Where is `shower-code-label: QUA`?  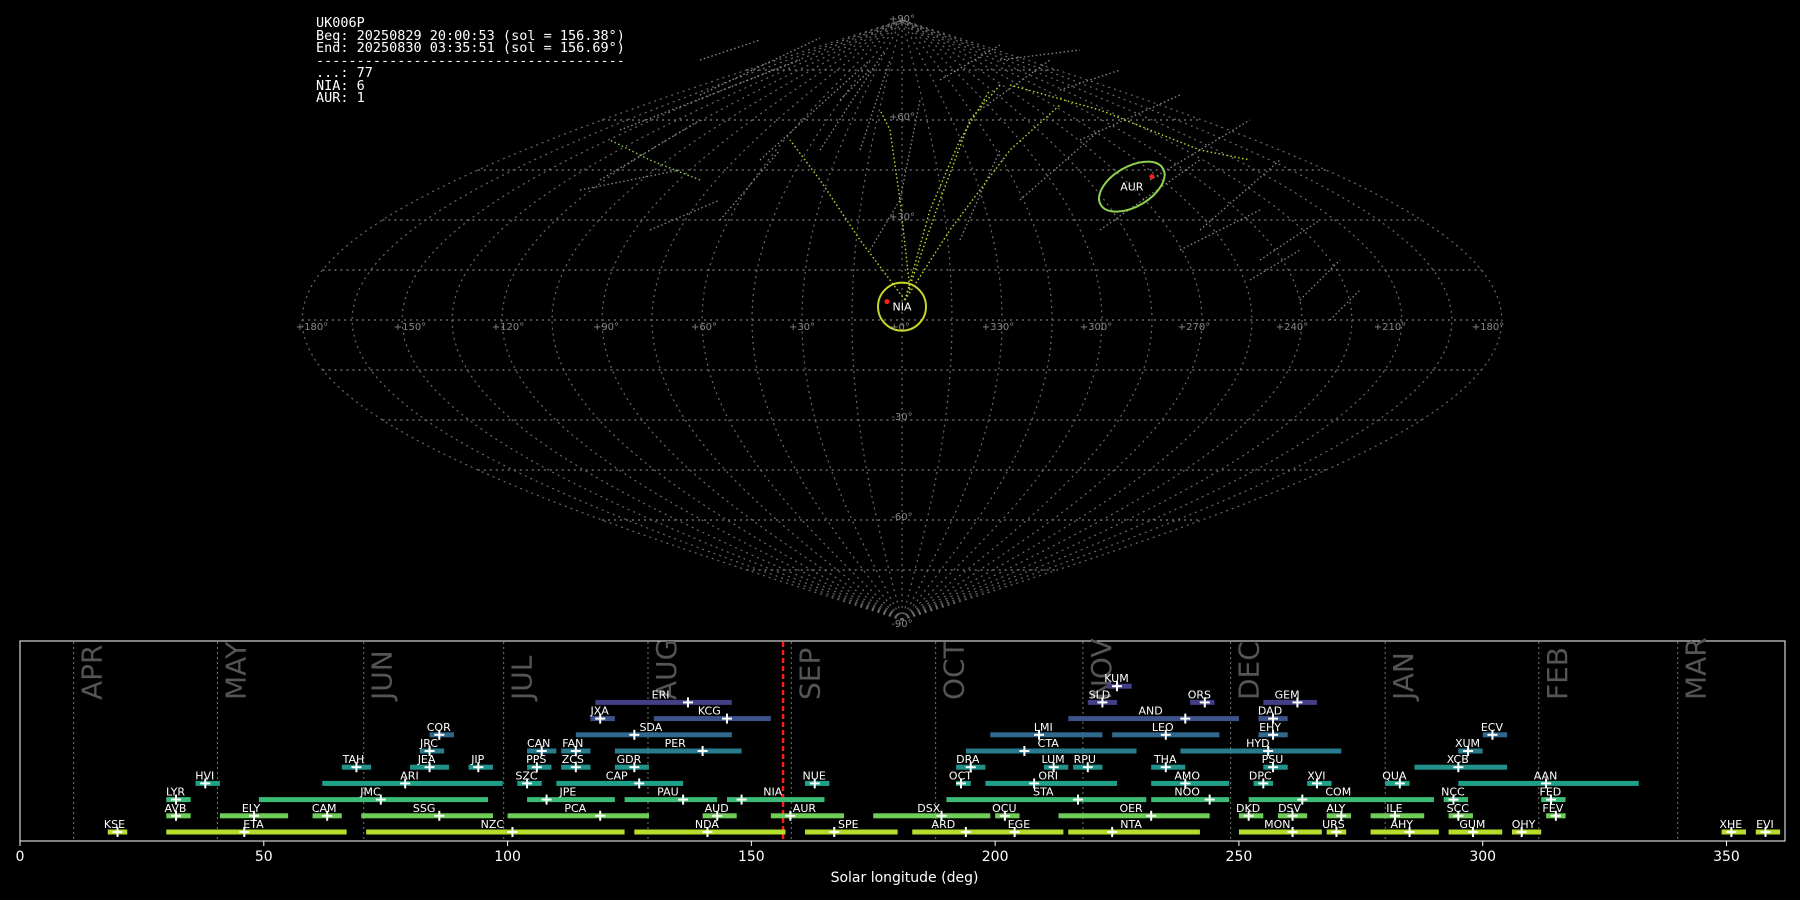
shower-code-label: QUA is located at coordinates (1394, 775).